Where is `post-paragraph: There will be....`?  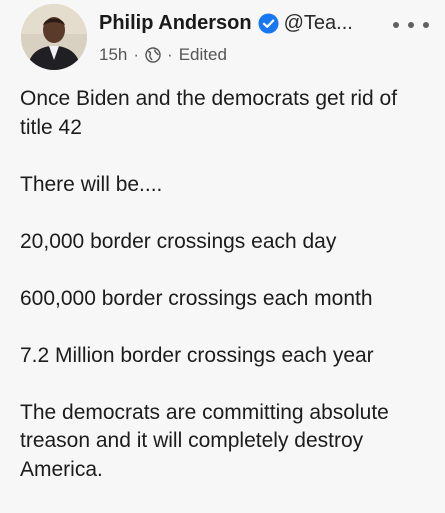 post-paragraph: There will be.... is located at coordinates (91, 184).